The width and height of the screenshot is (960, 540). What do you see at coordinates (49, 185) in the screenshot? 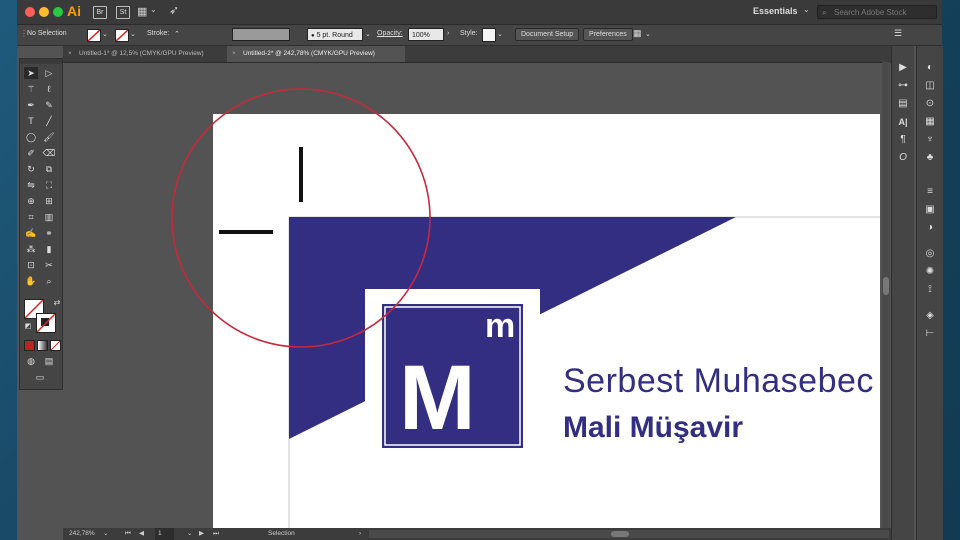
I see `free-transform-tool-icon: ⛶` at bounding box center [49, 185].